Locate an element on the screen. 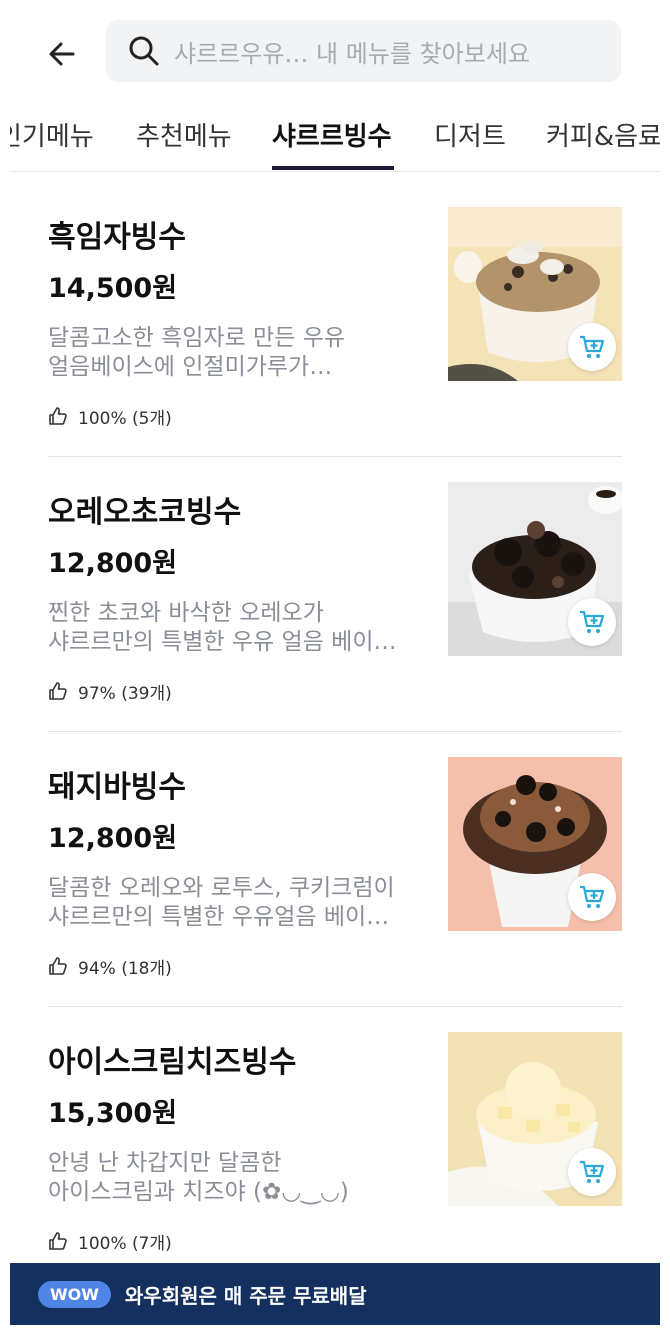 The image size is (670, 1333). arrow-left-icon is located at coordinates (62, 54).